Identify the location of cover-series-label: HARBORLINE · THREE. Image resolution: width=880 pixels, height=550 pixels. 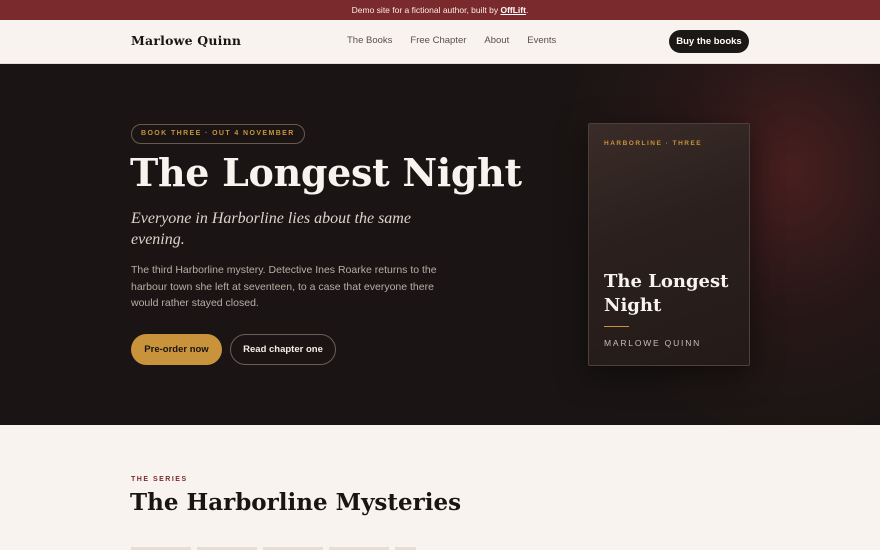
(653, 143).